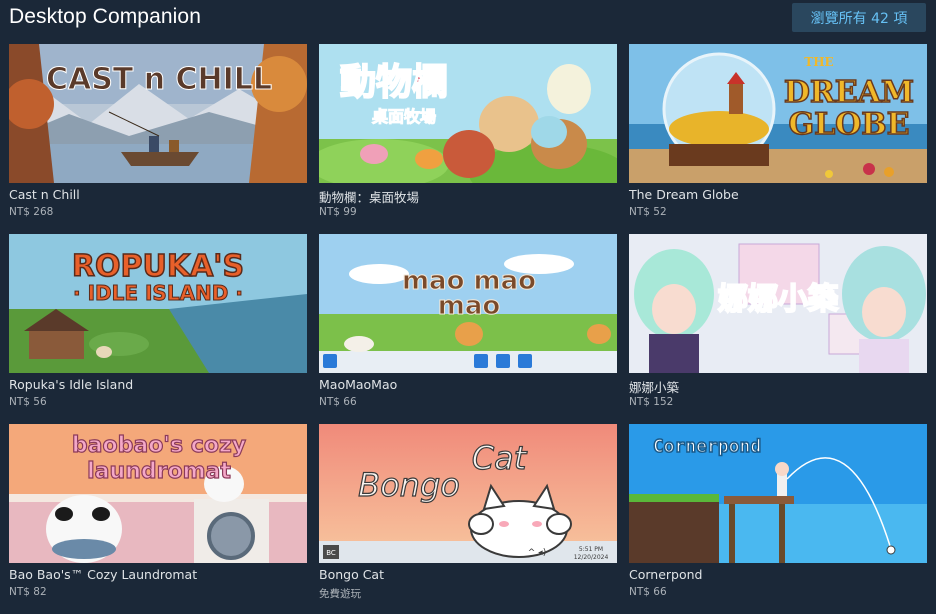 Image resolution: width=936 pixels, height=614 pixels. Describe the element at coordinates (159, 445) in the screenshot. I see `cover-title: baobao's cozy` at that location.